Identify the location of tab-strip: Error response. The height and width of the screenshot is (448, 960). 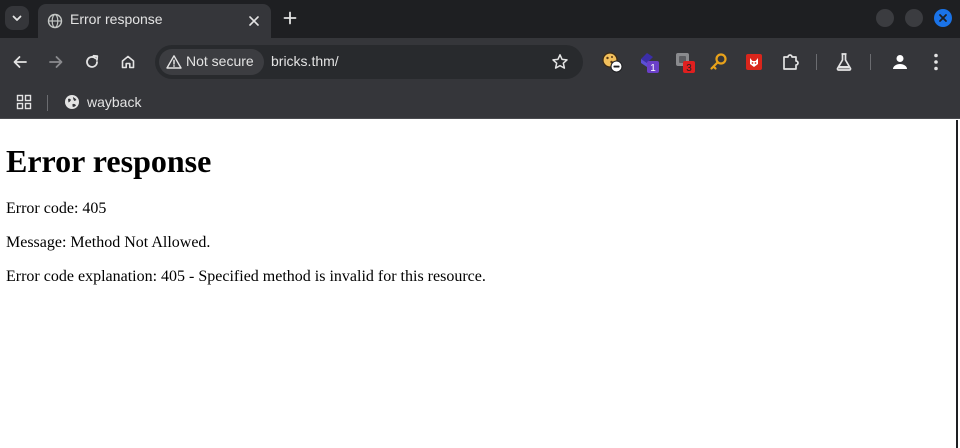
(480, 19).